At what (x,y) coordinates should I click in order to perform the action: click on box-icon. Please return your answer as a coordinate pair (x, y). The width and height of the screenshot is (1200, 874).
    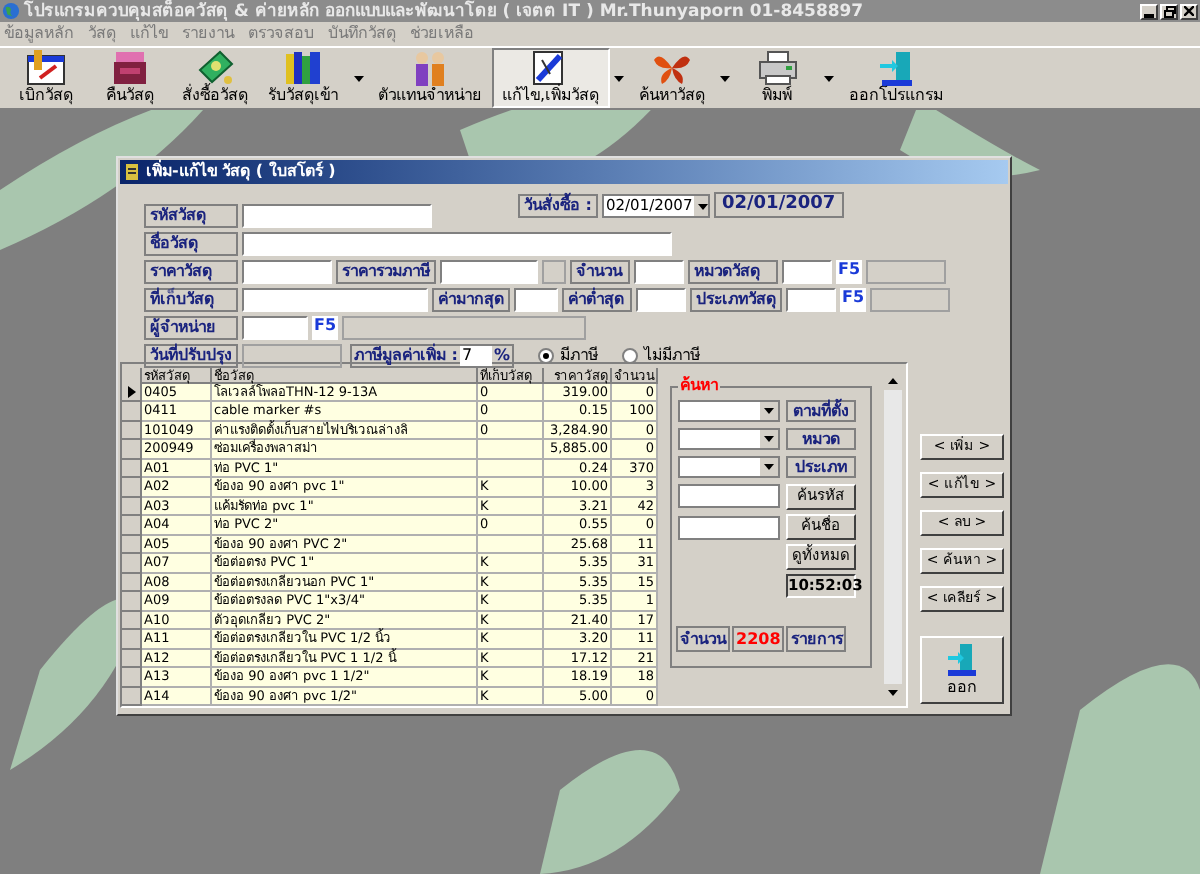
    Looking at the image, I should click on (130, 68).